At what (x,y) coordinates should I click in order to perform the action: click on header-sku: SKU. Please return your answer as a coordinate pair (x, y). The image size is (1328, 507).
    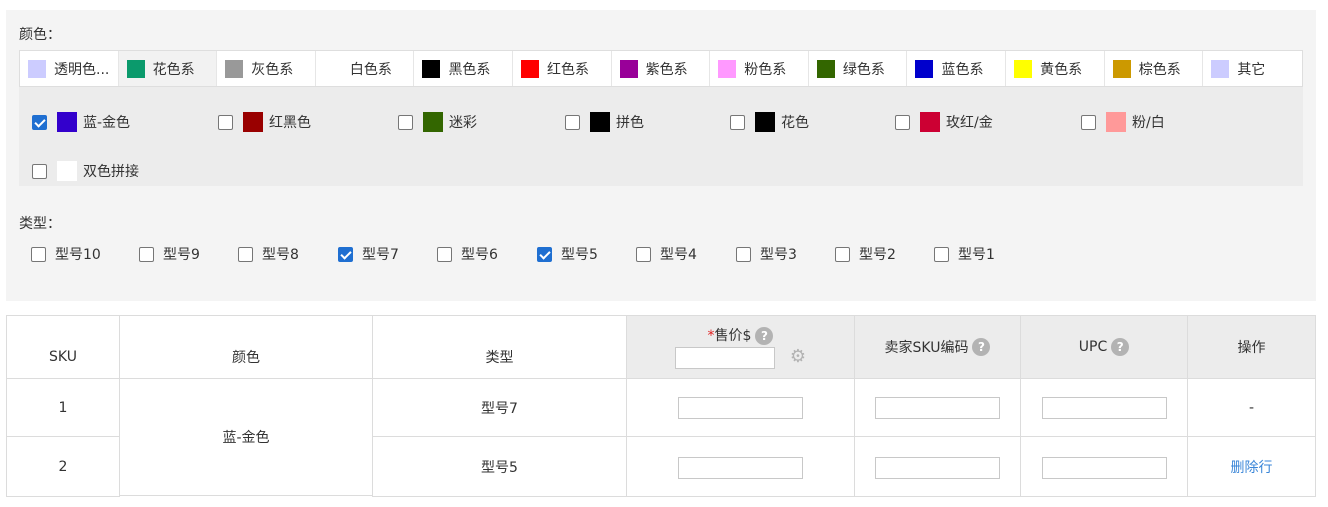
    Looking at the image, I should click on (63, 347).